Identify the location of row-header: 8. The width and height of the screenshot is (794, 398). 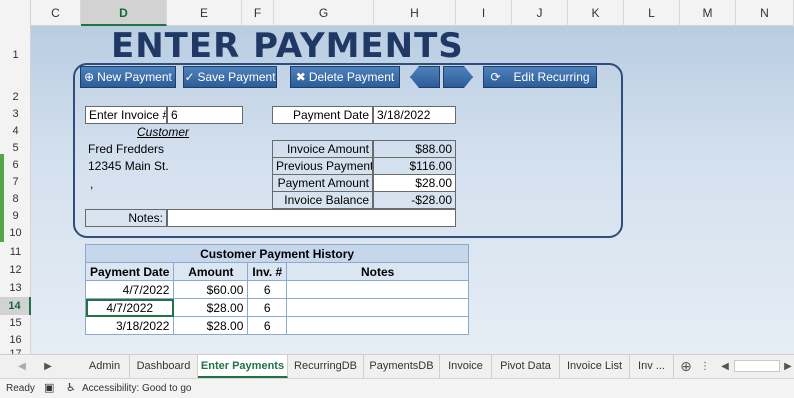
(15, 199).